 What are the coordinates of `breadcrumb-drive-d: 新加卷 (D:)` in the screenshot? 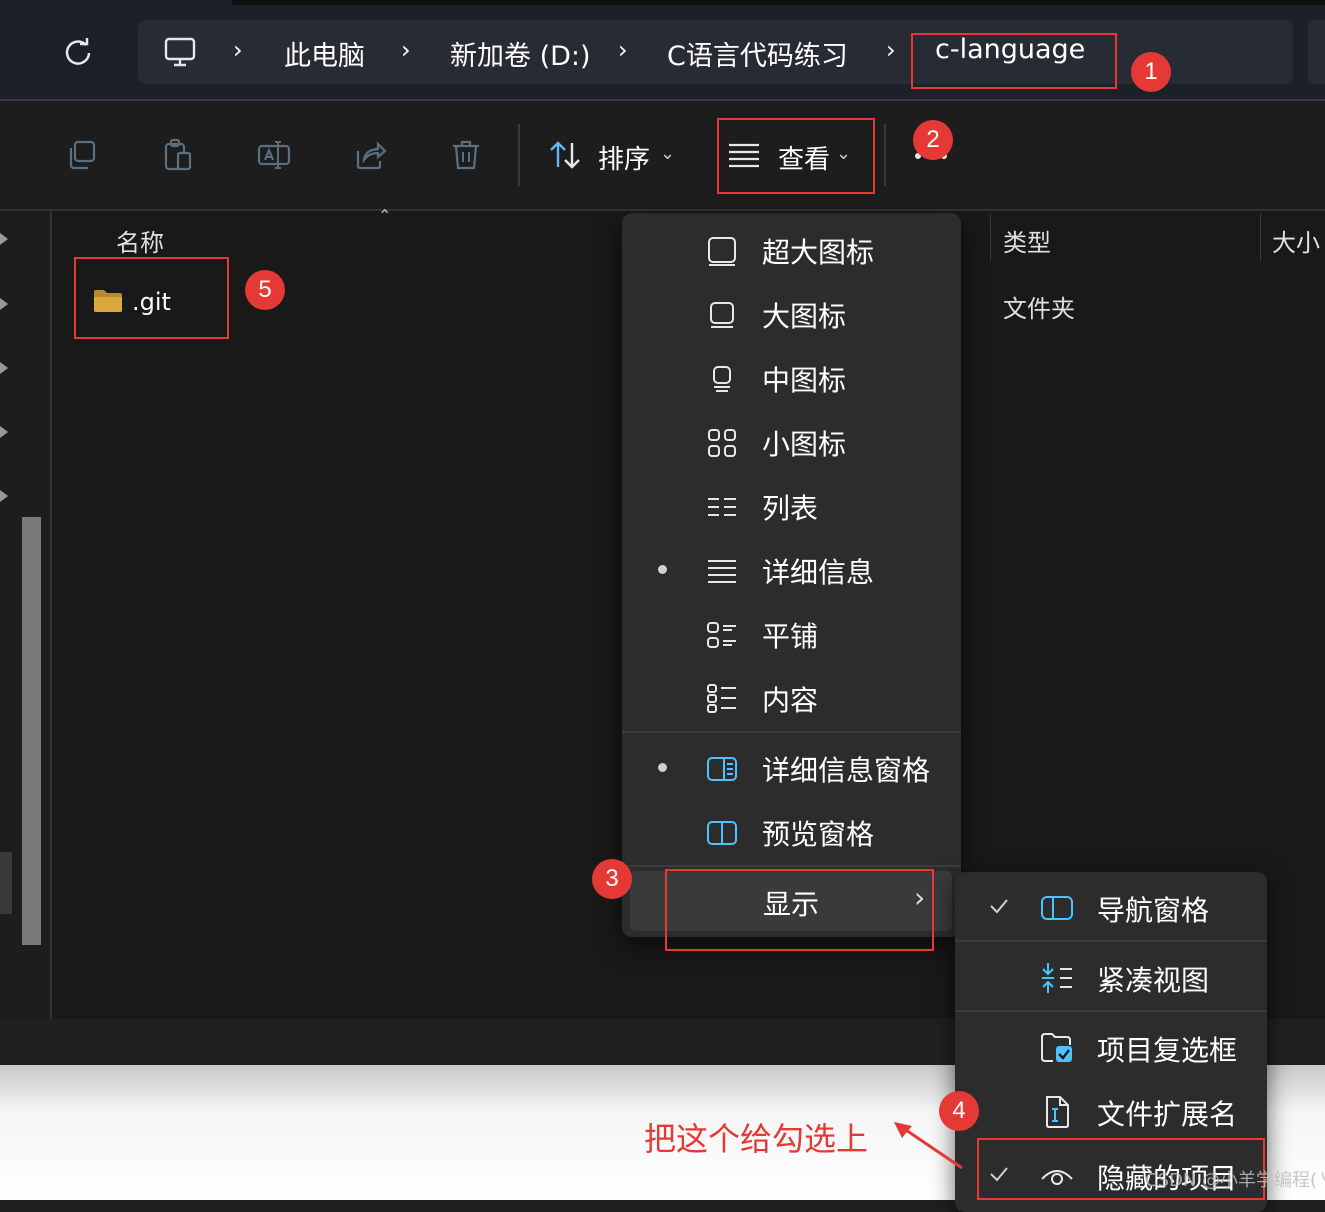 It's located at (520, 53).